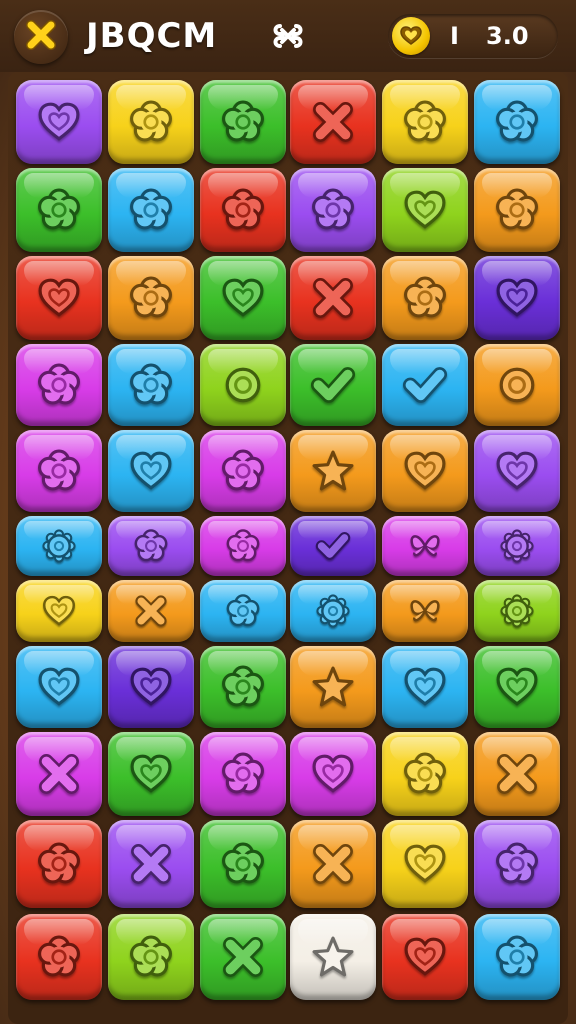  What do you see at coordinates (425, 385) in the screenshot?
I see `tile-blue-check` at bounding box center [425, 385].